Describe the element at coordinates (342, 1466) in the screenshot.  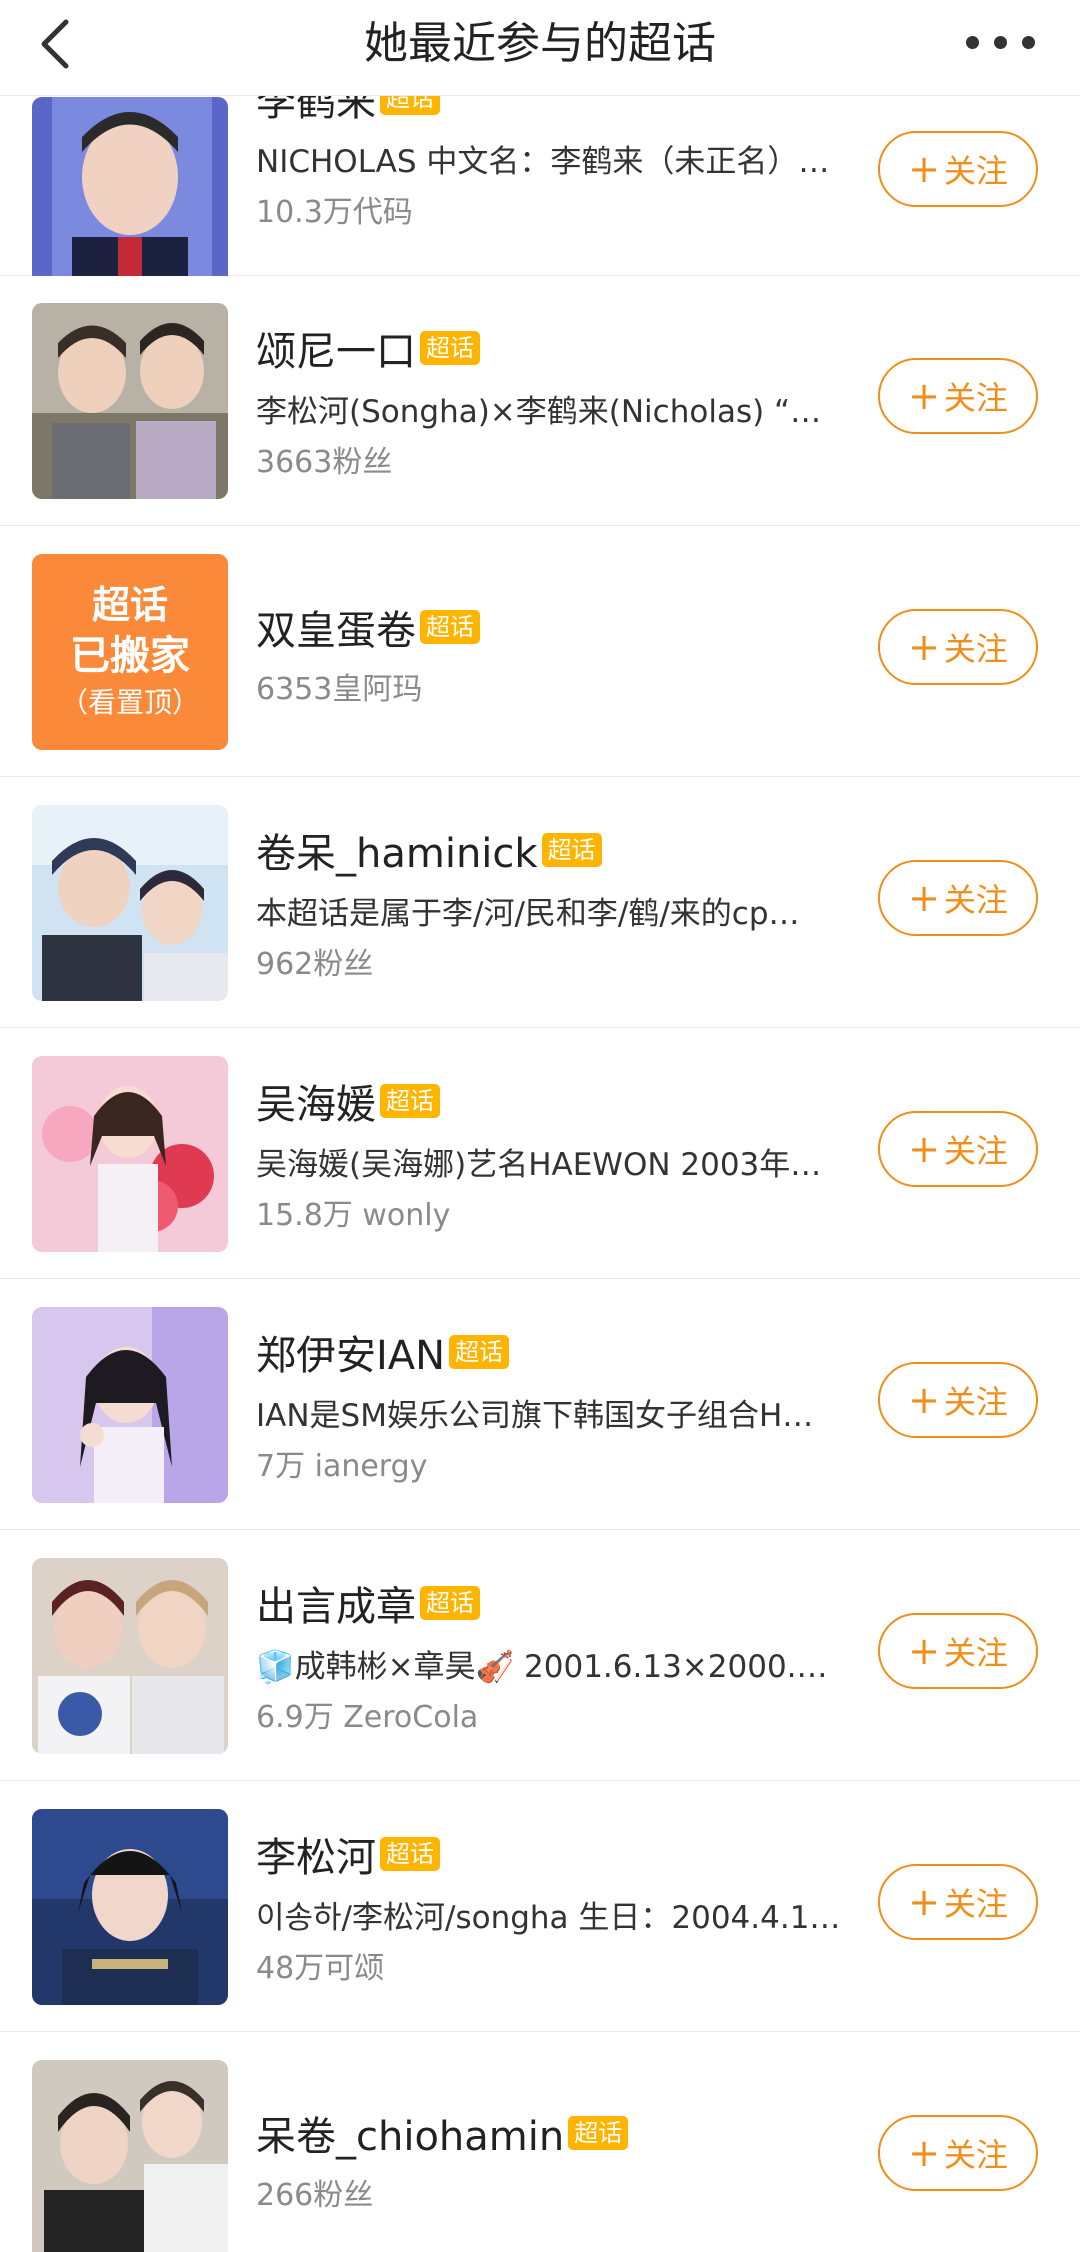
I see `topic-stats: 7万 ianergy` at that location.